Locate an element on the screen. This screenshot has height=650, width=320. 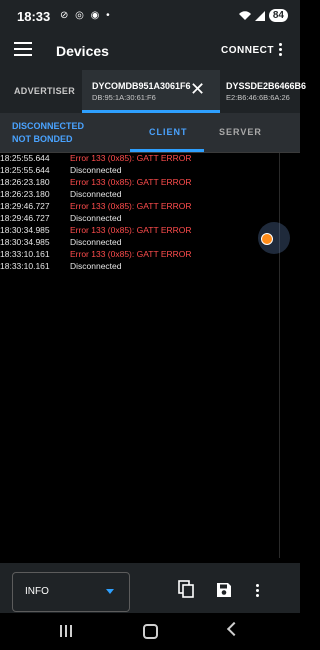
log-row: 18:26:23.180 Disconnected is located at coordinates (140, 195).